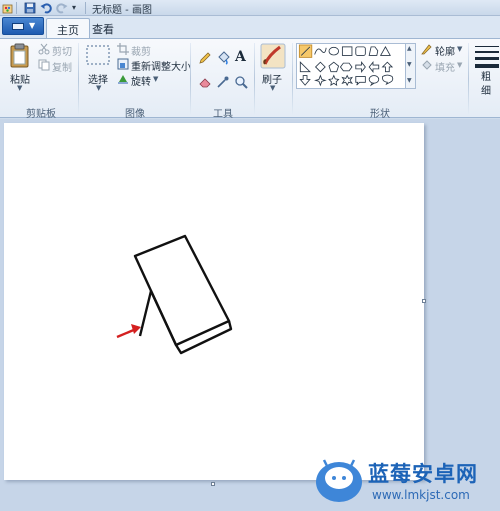 This screenshot has width=500, height=511. Describe the element at coordinates (182, 290) in the screenshot. I see `phone-outline` at that location.